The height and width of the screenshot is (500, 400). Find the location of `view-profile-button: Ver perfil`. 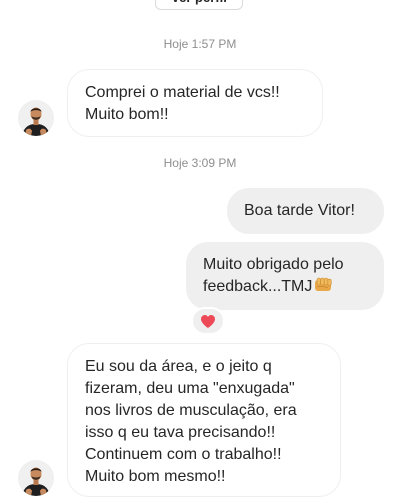

view-profile-button: Ver perfil is located at coordinates (199, 5).